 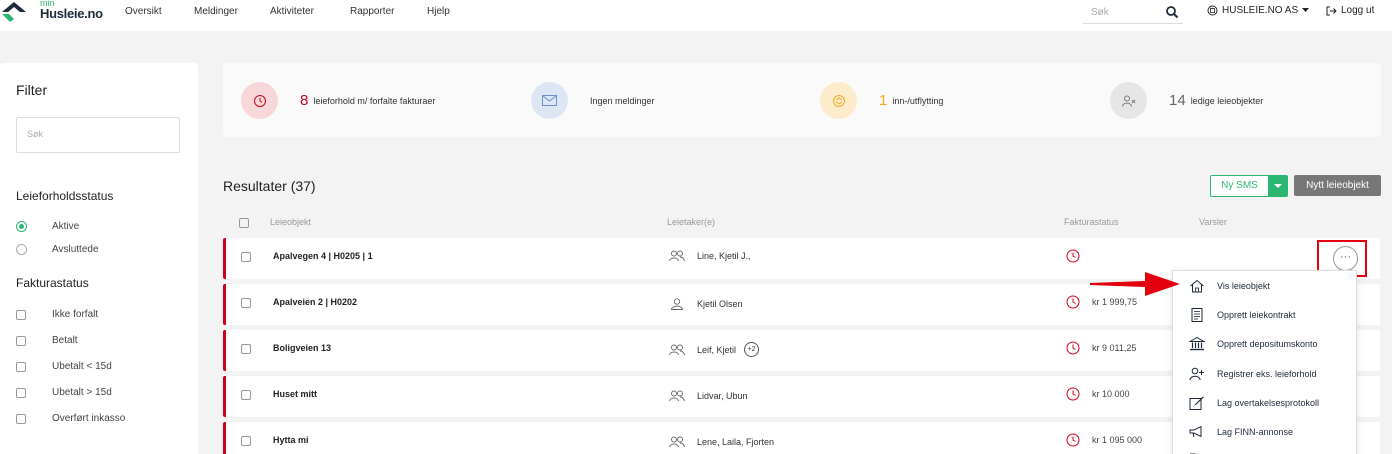 What do you see at coordinates (1242, 315) in the screenshot?
I see `menu-item-create-contract: Opprett leiekontrakt` at bounding box center [1242, 315].